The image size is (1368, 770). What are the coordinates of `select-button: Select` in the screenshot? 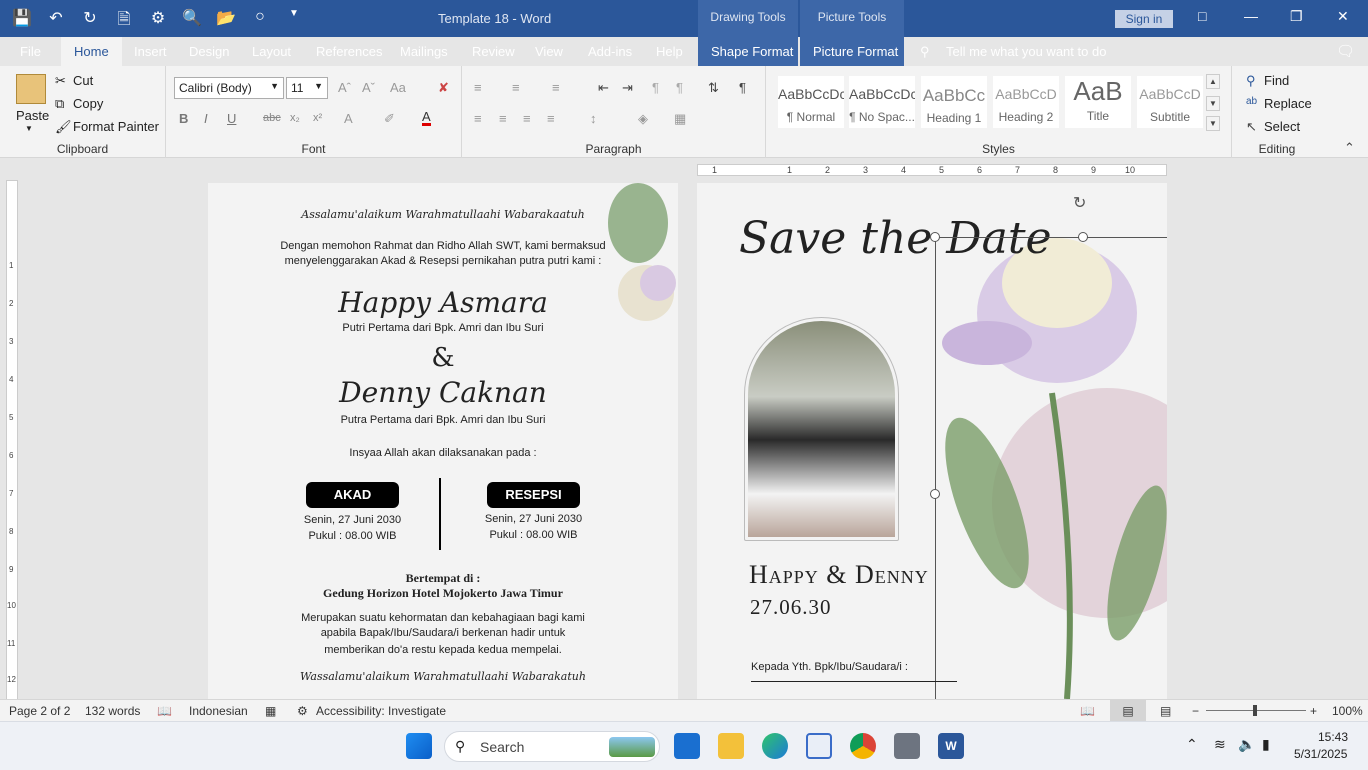 It's located at (1282, 126).